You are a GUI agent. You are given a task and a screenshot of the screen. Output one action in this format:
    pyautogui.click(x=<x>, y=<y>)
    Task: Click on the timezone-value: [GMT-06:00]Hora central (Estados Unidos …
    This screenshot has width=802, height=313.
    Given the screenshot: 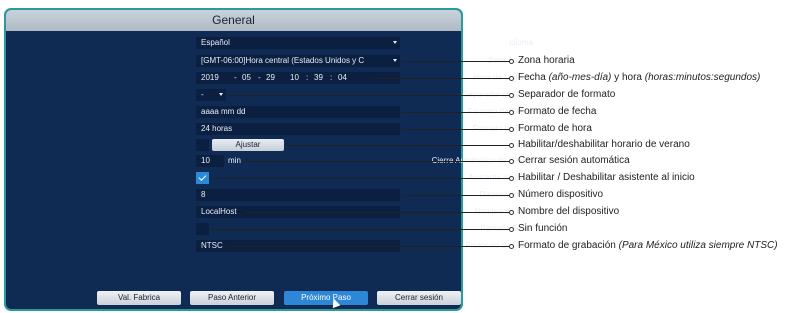 What is the action you would take?
    pyautogui.click(x=283, y=60)
    